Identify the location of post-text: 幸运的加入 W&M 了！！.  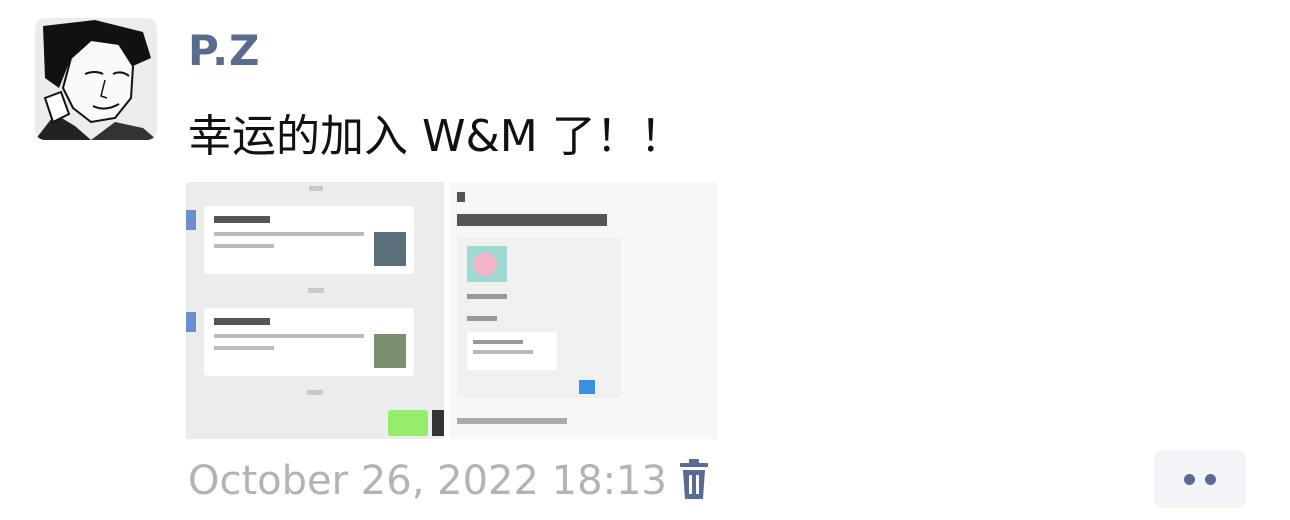
(436, 136).